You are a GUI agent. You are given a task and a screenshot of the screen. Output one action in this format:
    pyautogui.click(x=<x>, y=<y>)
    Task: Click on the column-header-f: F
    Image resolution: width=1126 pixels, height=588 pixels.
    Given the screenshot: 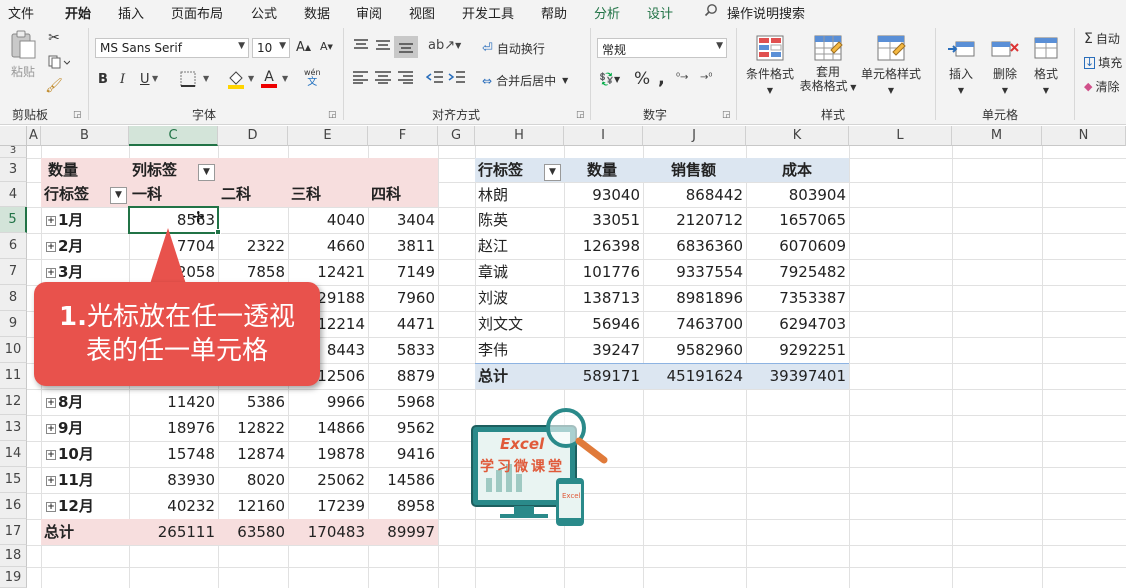 What is the action you would take?
    pyautogui.click(x=403, y=136)
    